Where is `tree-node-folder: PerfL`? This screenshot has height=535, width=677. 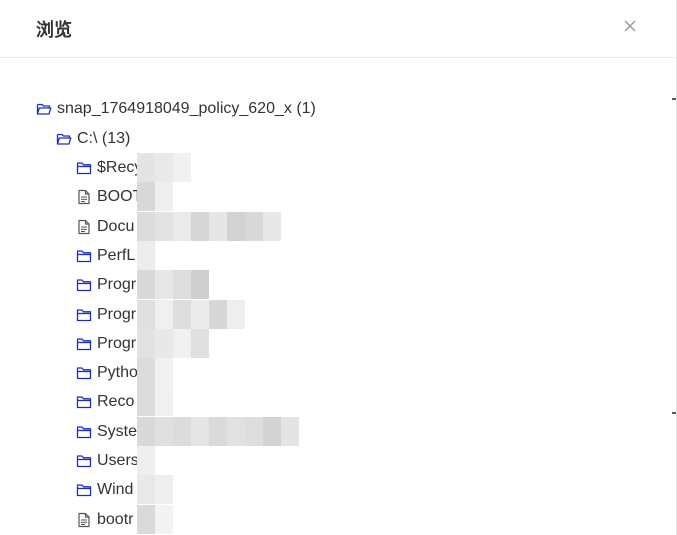
tree-node-folder: PerfL is located at coordinates (105, 256).